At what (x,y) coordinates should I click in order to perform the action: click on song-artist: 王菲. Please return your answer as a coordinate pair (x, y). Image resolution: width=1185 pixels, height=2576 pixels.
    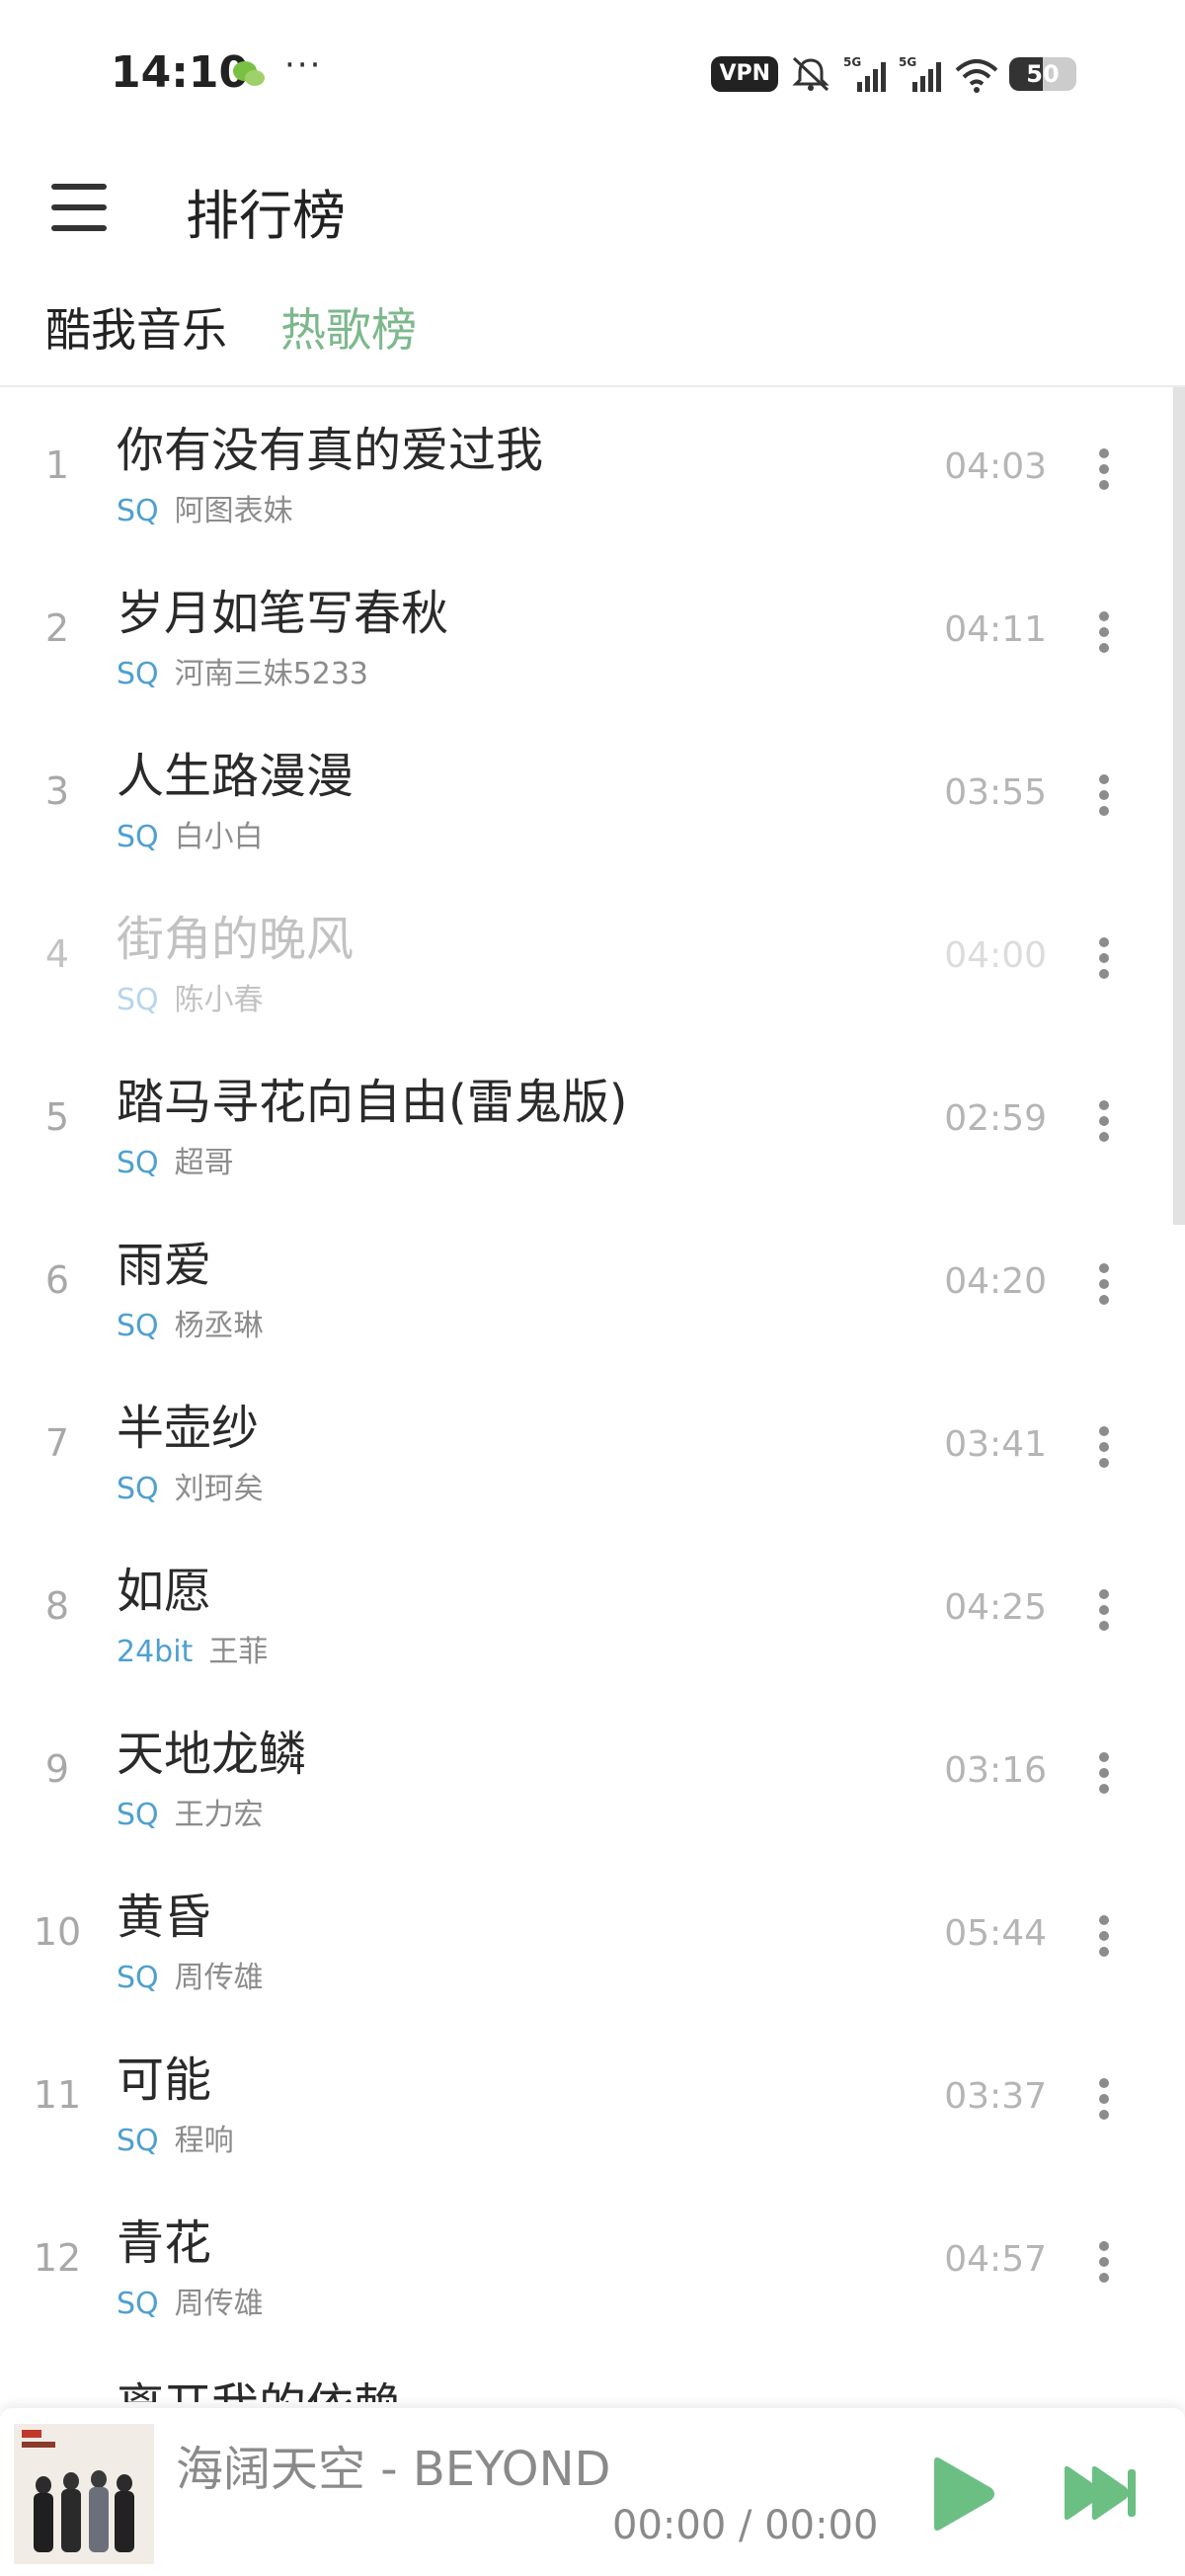
    Looking at the image, I should click on (239, 1652).